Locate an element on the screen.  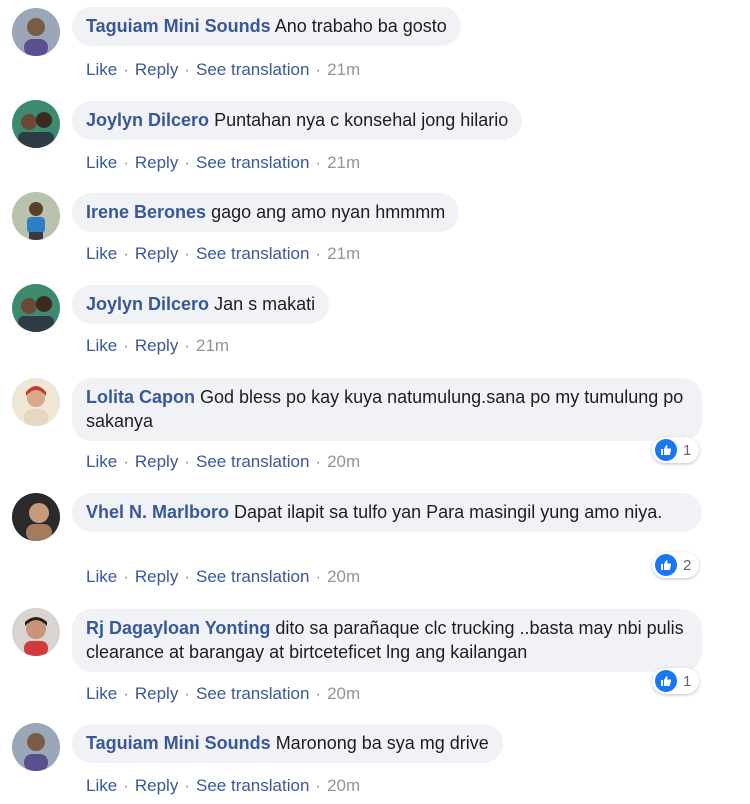
comment-text: Jan s makati is located at coordinates (265, 304).